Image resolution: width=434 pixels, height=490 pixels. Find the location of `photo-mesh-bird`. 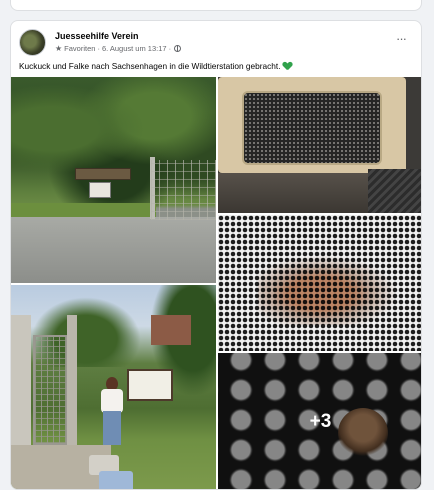

photo-mesh-bird is located at coordinates (319, 283).